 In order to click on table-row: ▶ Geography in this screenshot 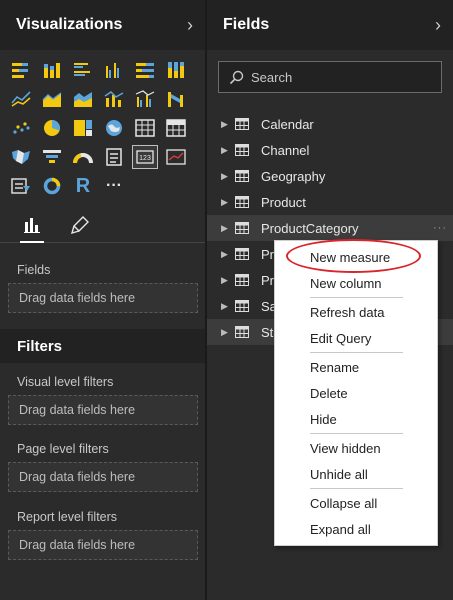, I will do `click(330, 176)`.